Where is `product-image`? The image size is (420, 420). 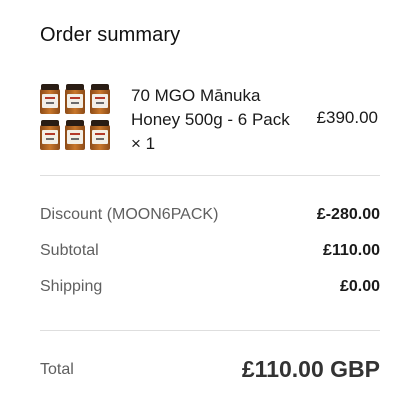
product-image is located at coordinates (76, 120).